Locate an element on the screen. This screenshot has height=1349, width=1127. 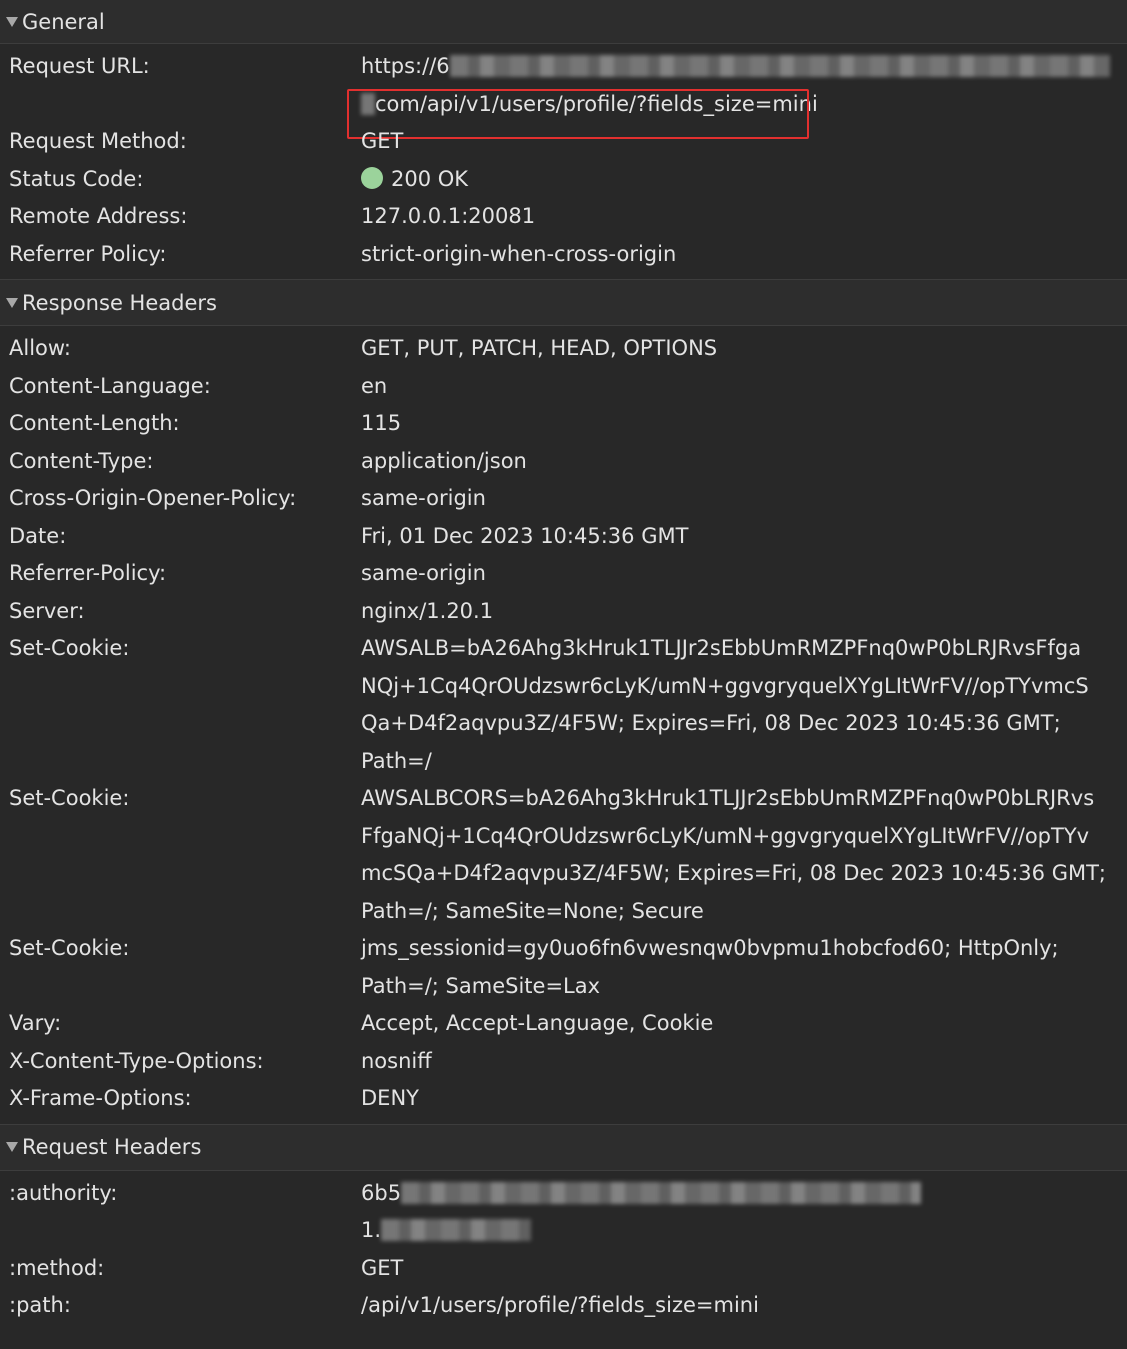
authority-line-1: 6b5 is located at coordinates (739, 1194).